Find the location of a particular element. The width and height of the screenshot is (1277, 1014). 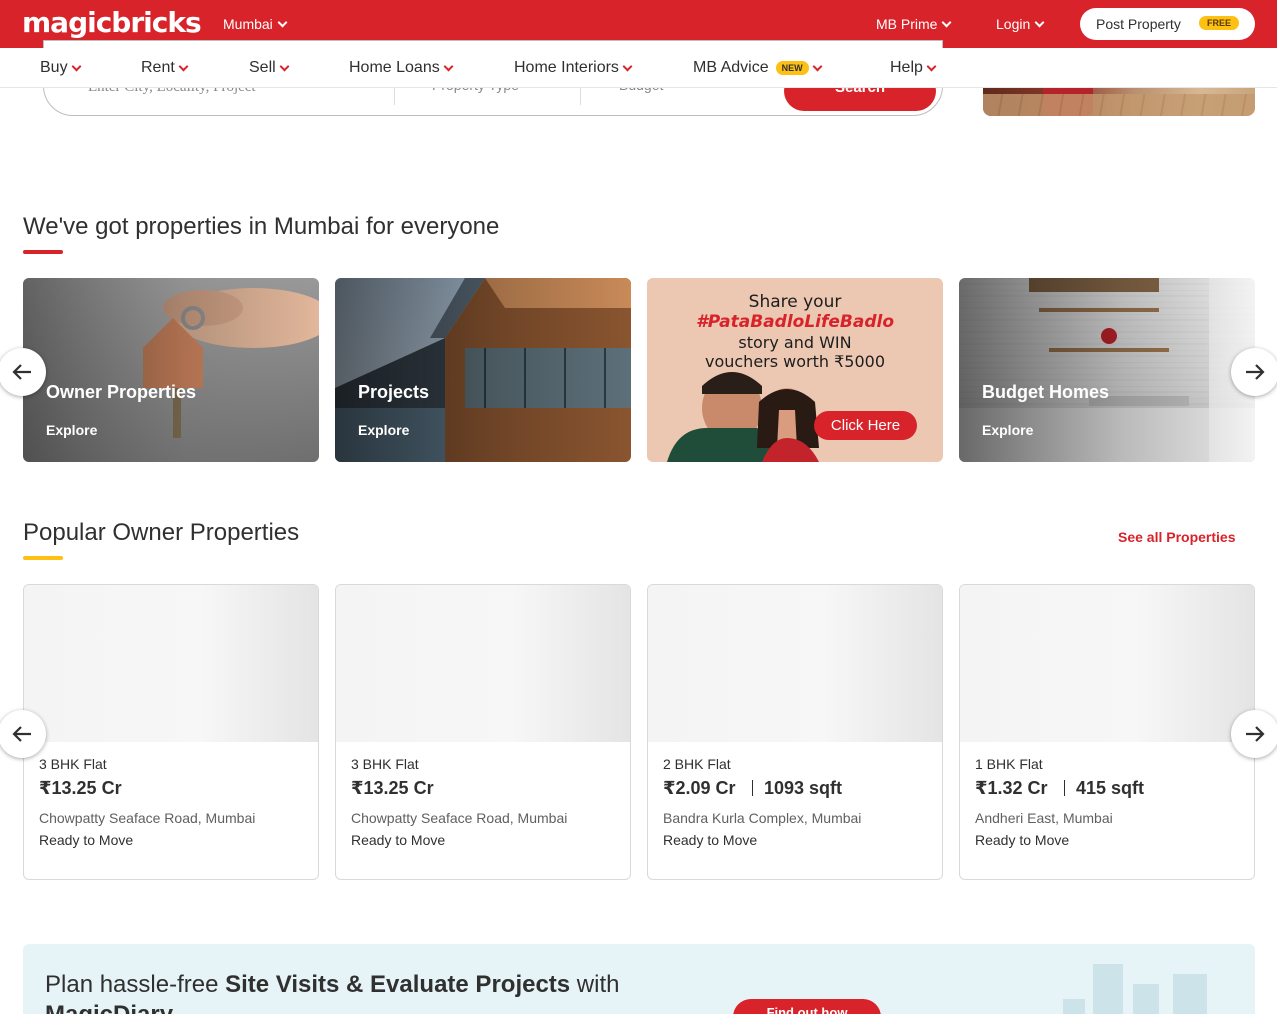

property-location: Bandra Kurla Complex, Mumbai is located at coordinates (762, 818).